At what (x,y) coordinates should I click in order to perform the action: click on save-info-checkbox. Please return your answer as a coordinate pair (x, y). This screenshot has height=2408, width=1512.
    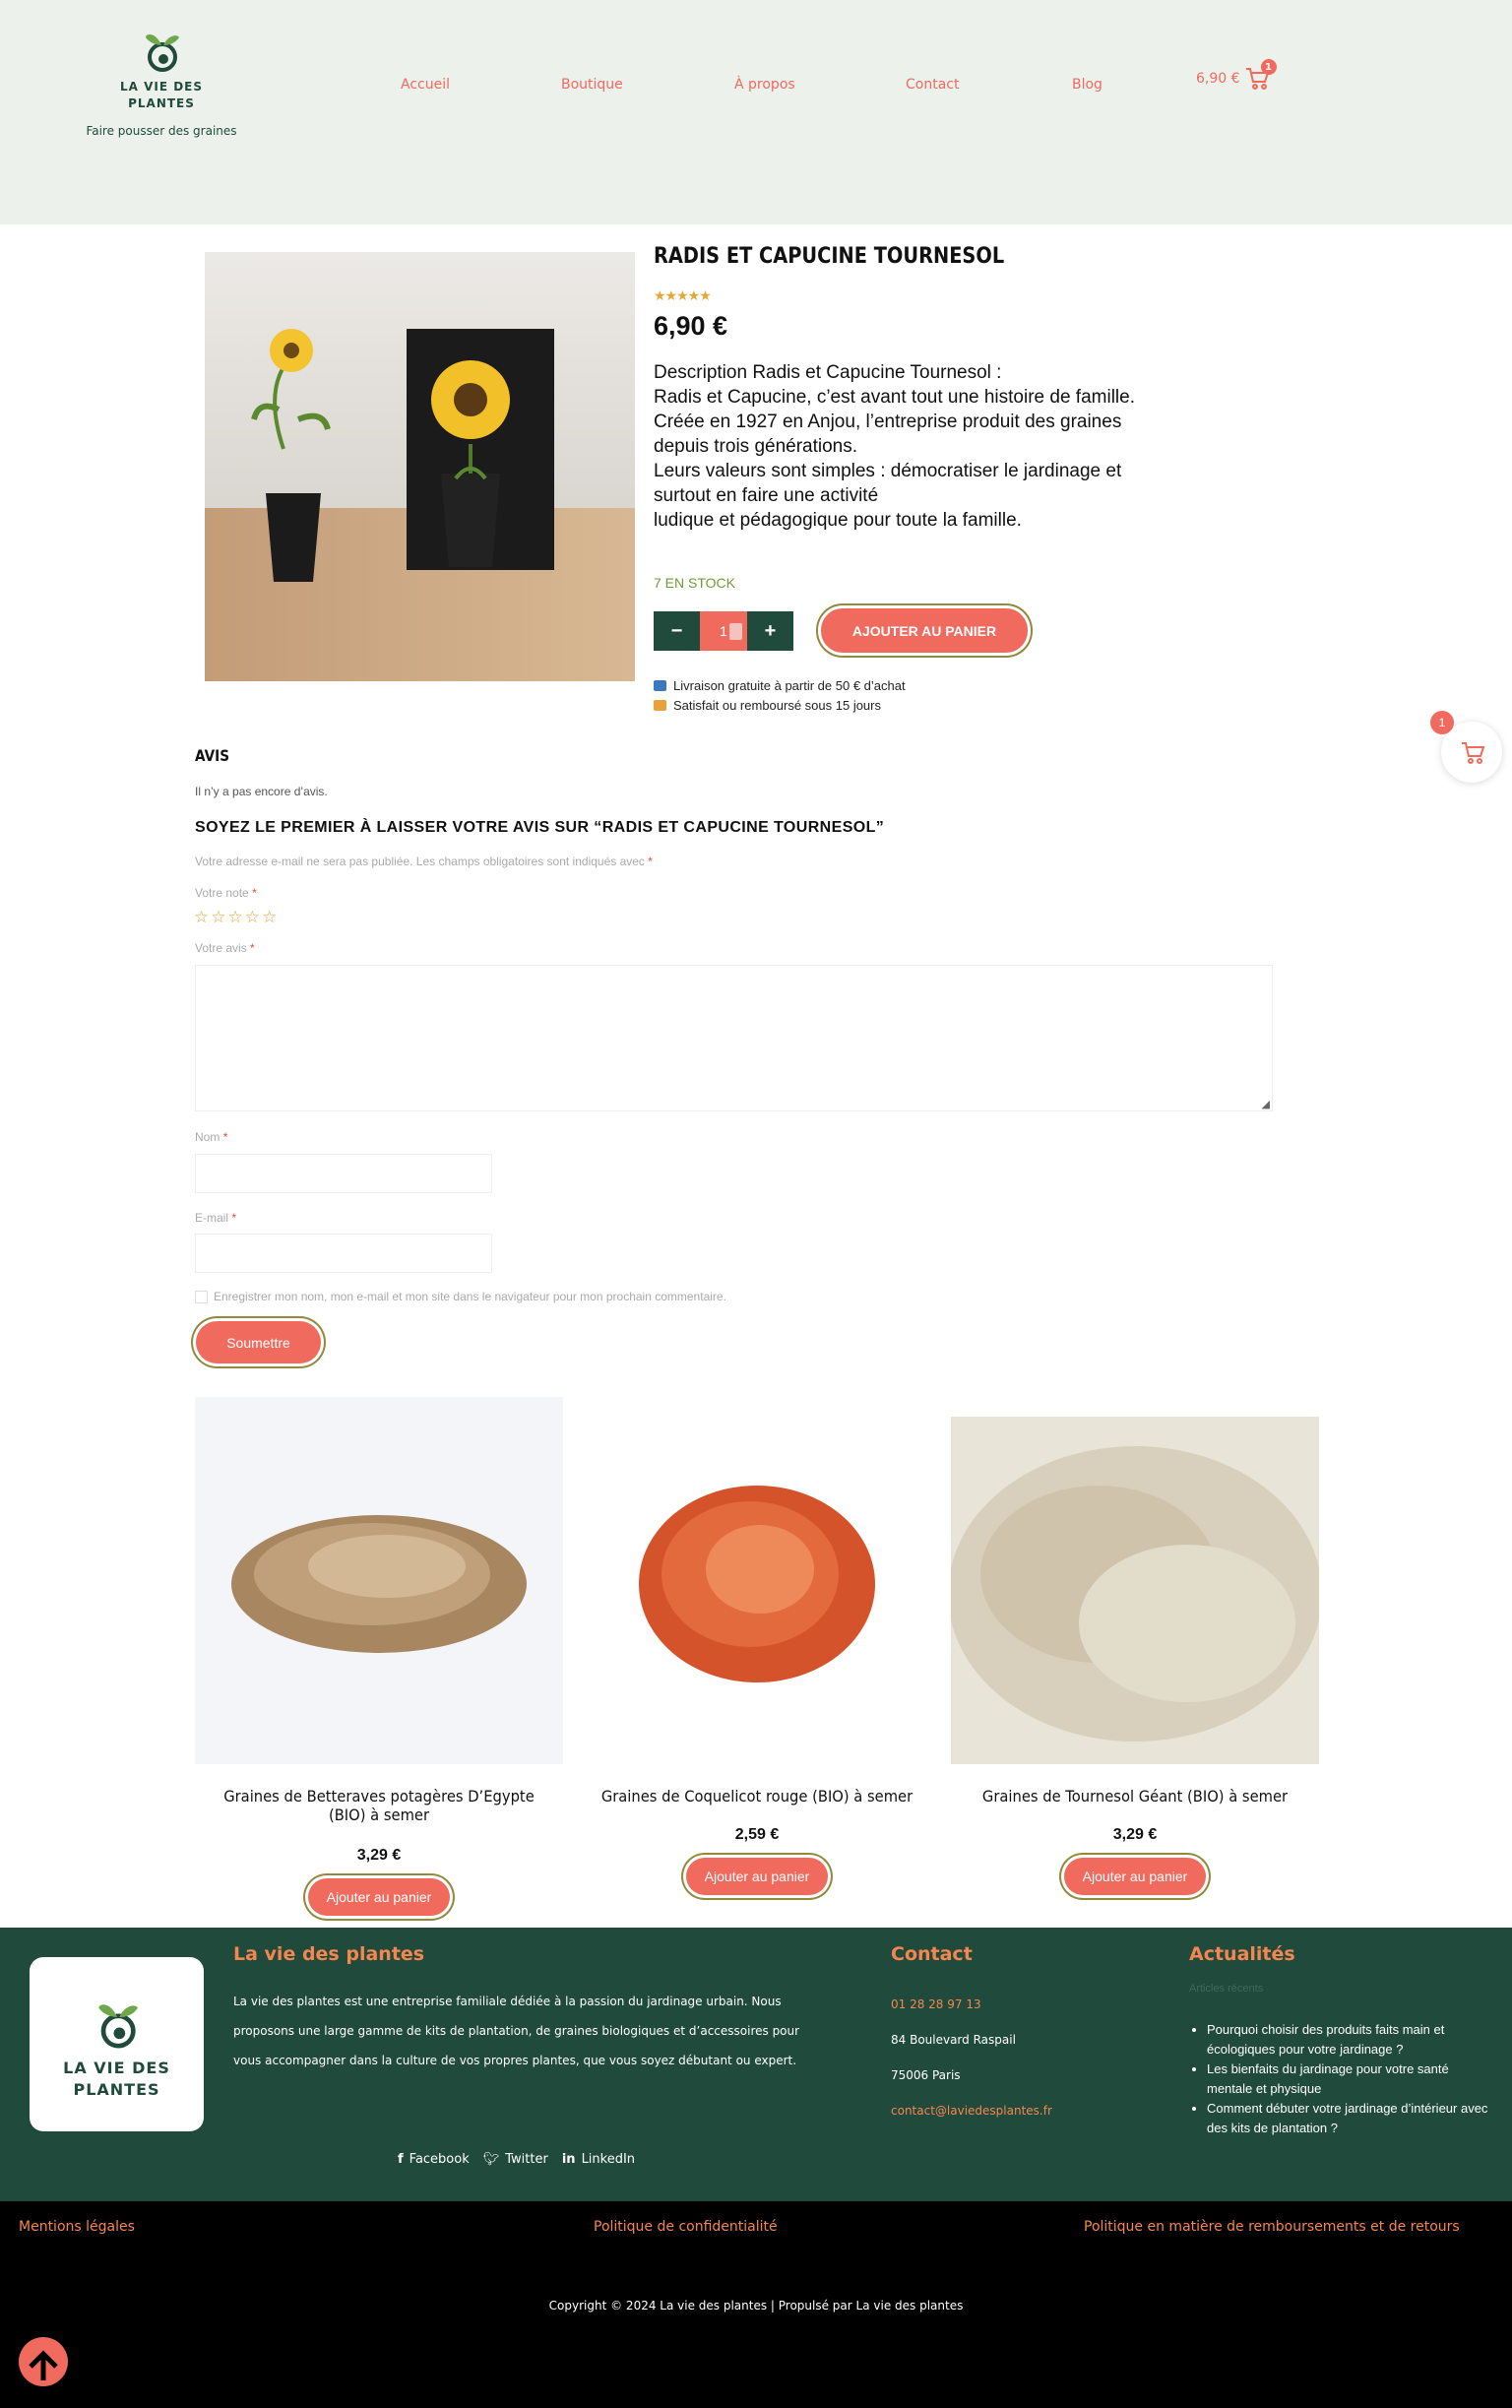
    Looking at the image, I should click on (201, 1296).